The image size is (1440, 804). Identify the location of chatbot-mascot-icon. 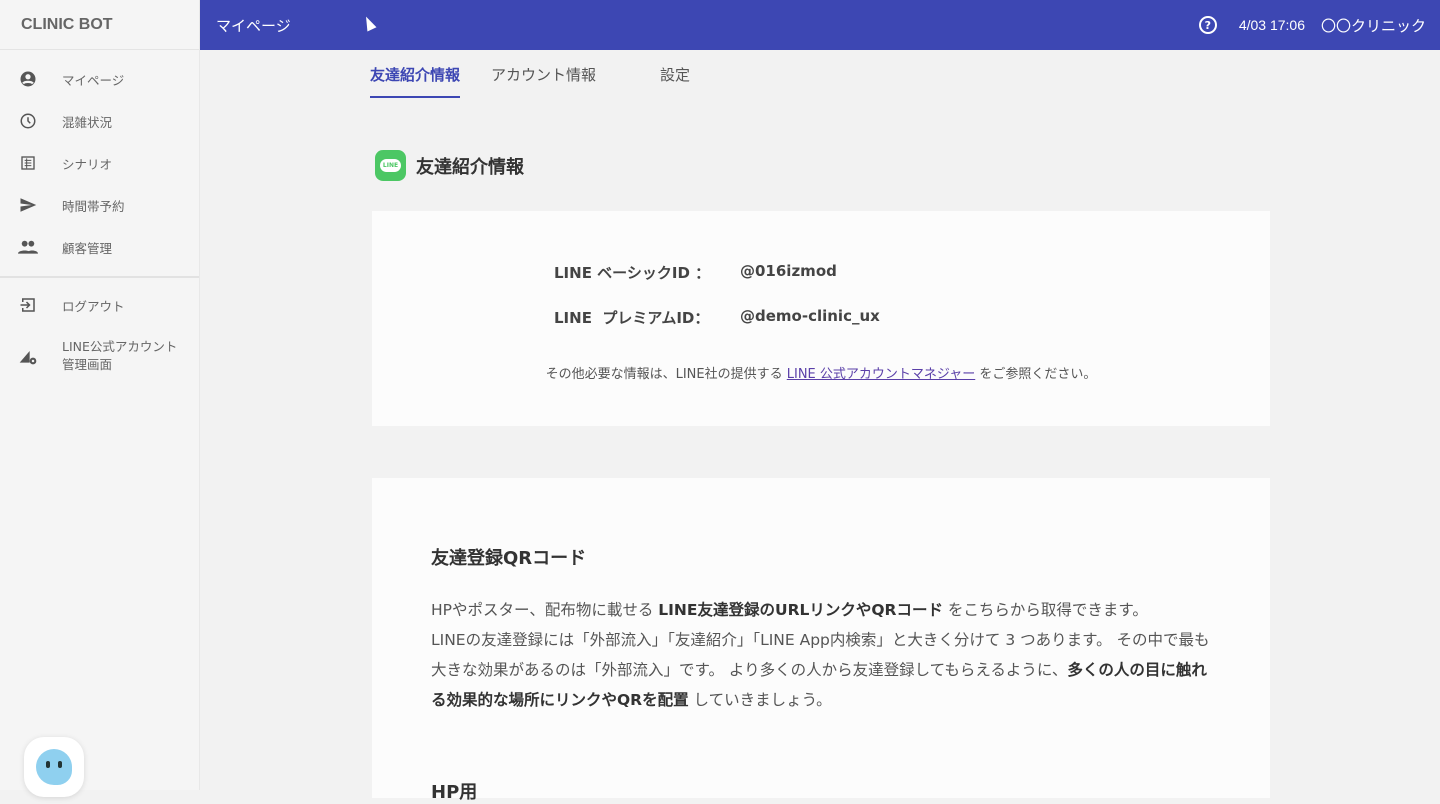
(54, 767).